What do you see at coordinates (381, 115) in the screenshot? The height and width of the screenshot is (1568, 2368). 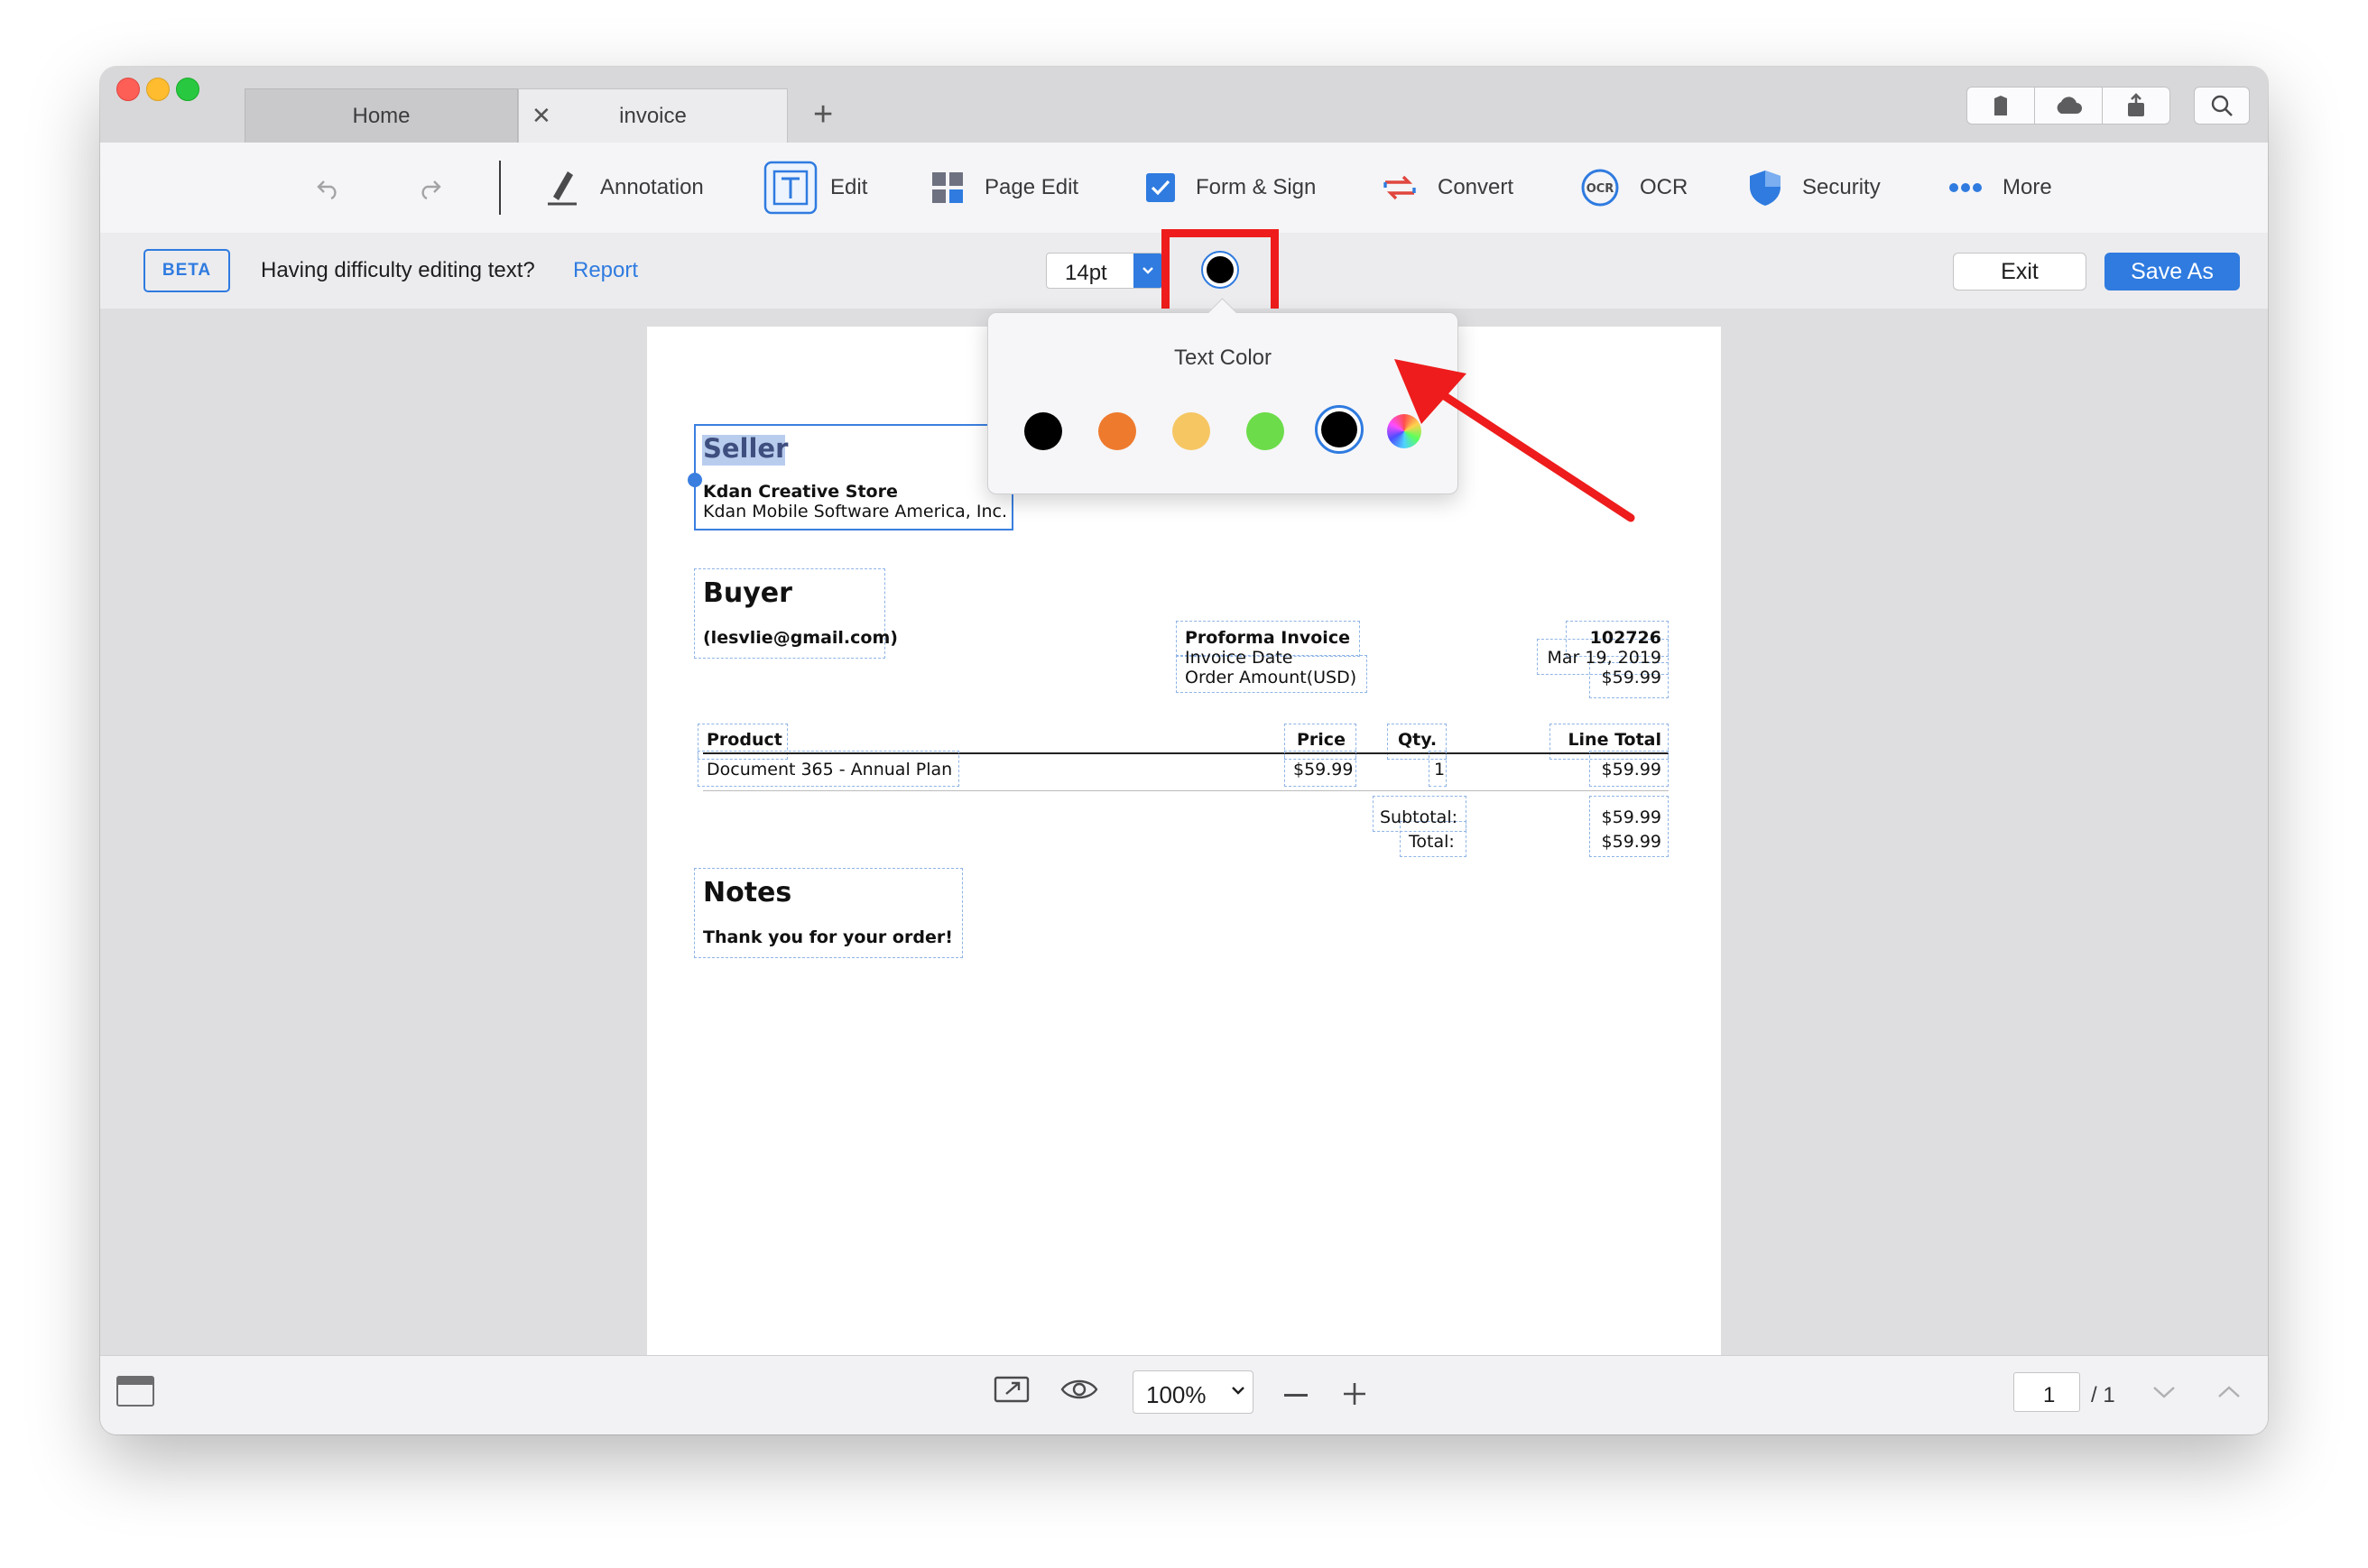 I see `tab-home: Home` at bounding box center [381, 115].